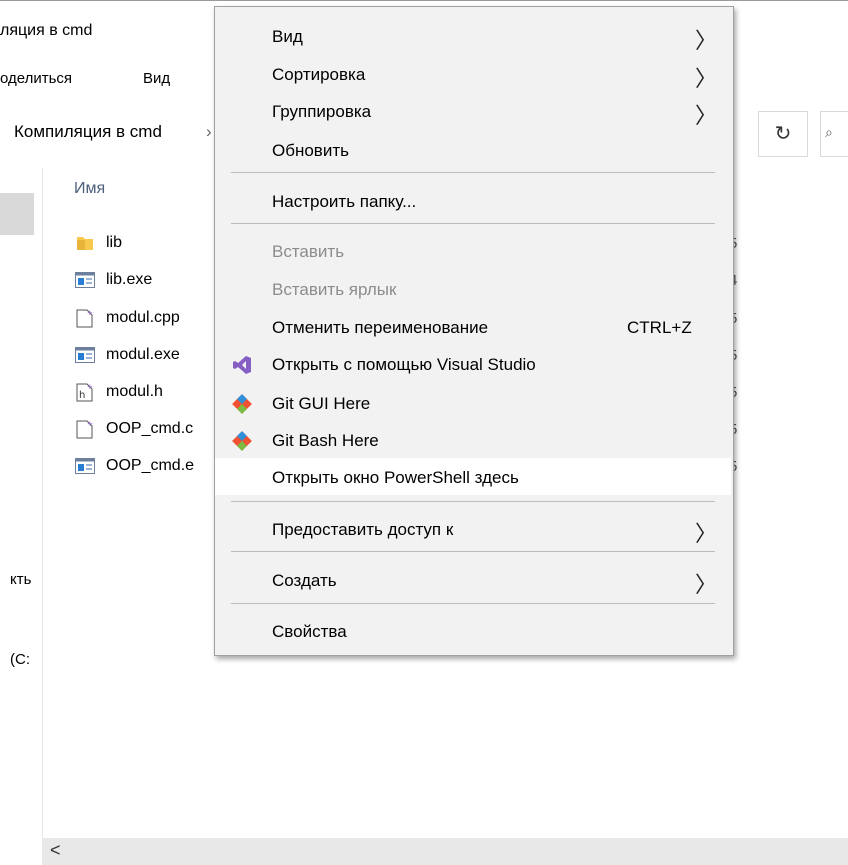  Describe the element at coordinates (473, 440) in the screenshot. I see `menu-item-git-bash: Git Bash Here` at that location.